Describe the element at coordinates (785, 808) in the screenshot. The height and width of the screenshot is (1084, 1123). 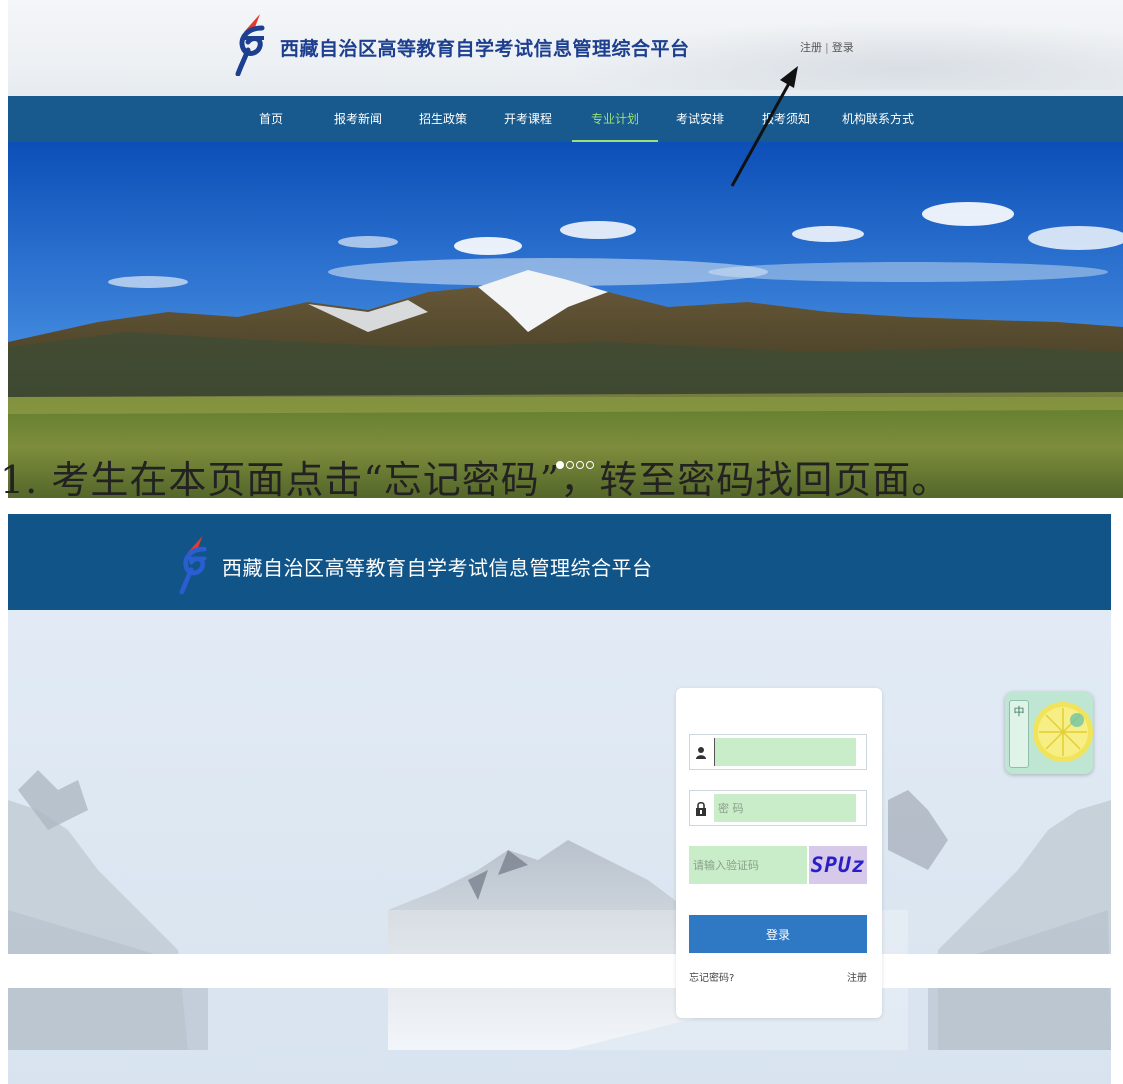
I see `password-input` at that location.